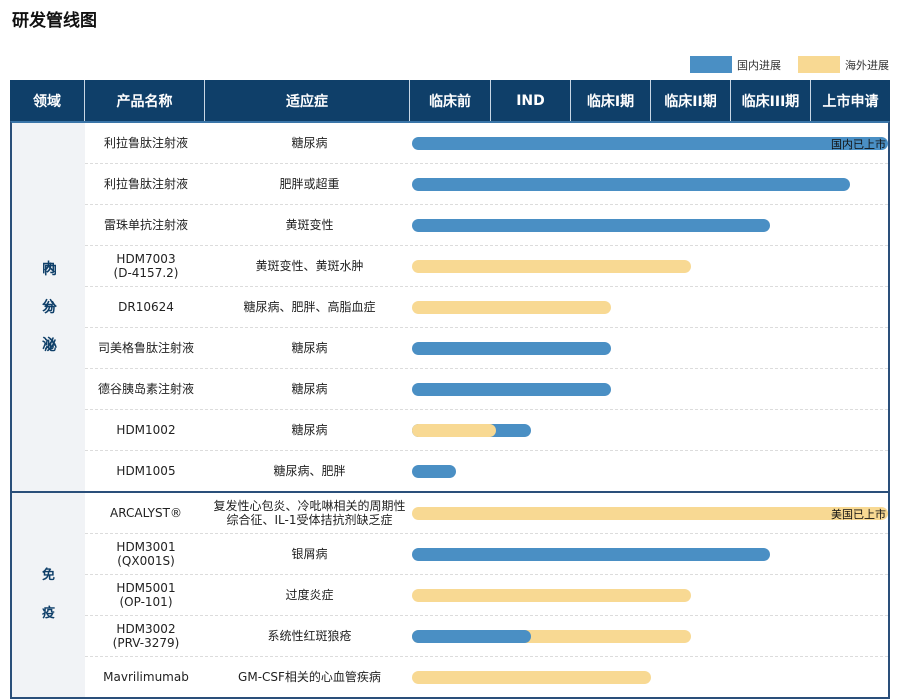  I want to click on area-label-chars: 内分泌, so click(48, 307).